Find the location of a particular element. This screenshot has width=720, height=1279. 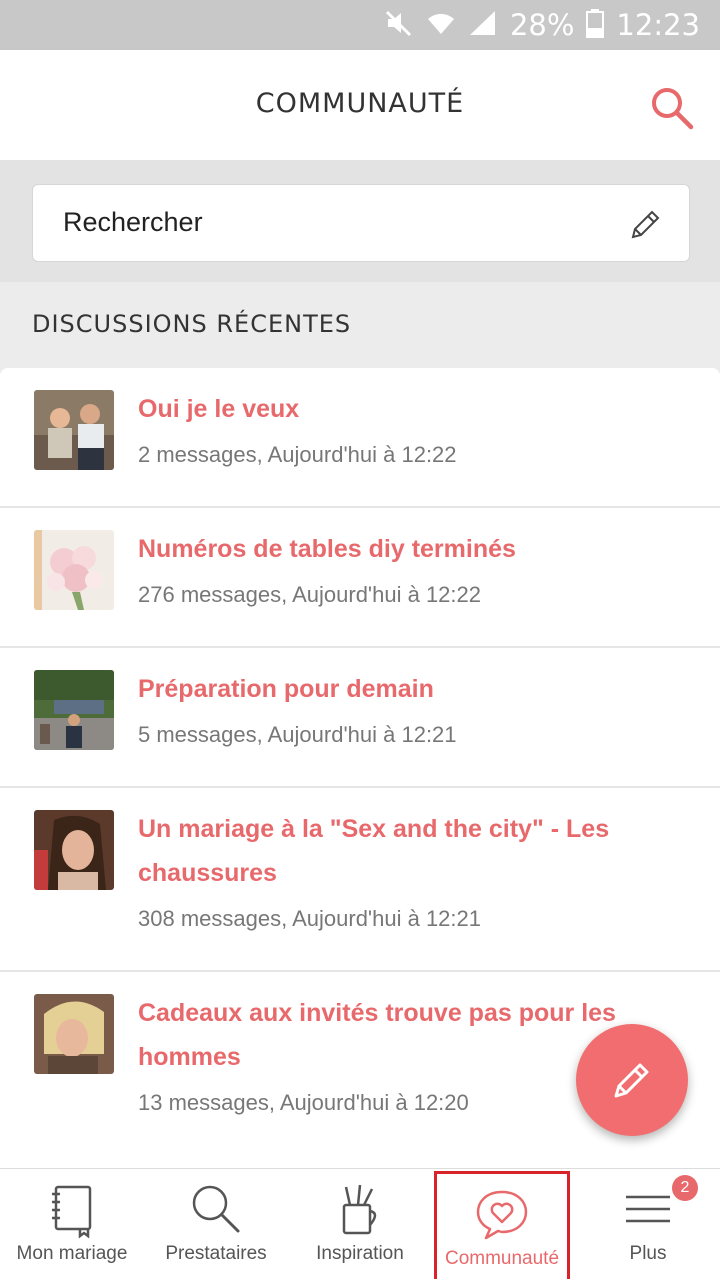

discussion-meta: 2 messages, Aujourd'hui à 12:22 is located at coordinates (297, 454).